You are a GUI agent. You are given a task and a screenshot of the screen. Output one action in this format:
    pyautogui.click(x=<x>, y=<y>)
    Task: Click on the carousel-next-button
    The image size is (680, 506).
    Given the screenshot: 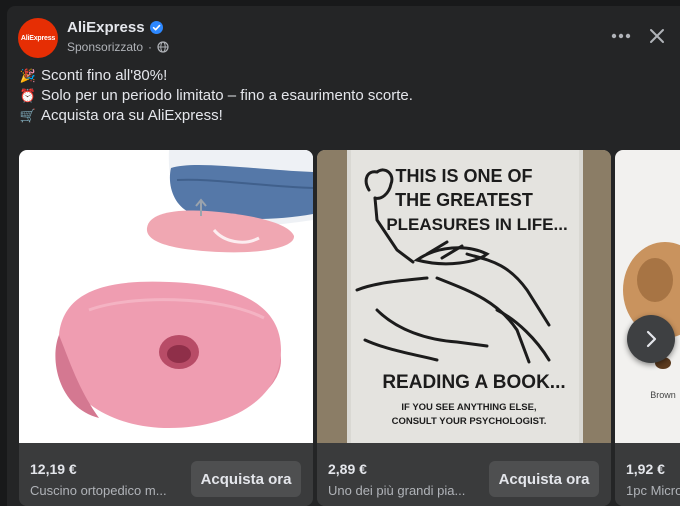 What is the action you would take?
    pyautogui.click(x=651, y=339)
    